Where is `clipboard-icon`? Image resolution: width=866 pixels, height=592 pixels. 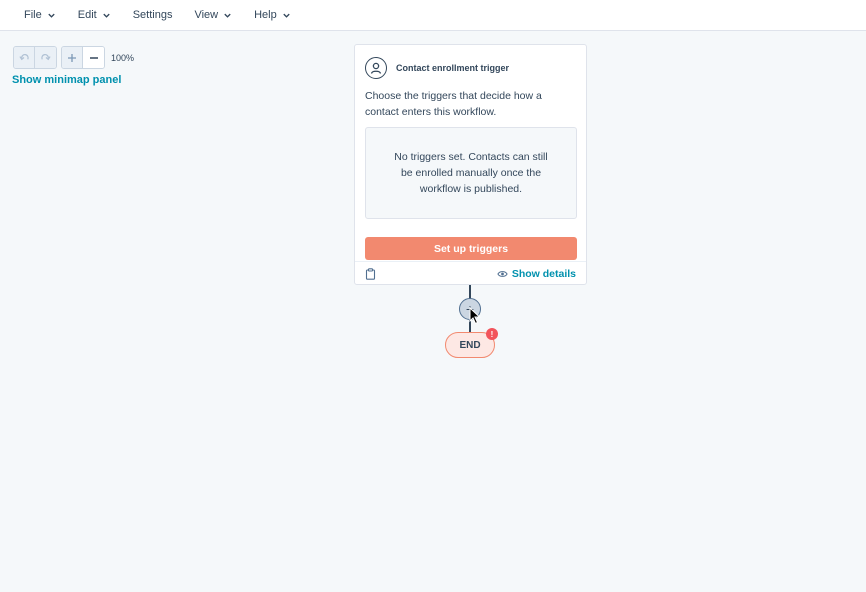
clipboard-icon is located at coordinates (370, 273).